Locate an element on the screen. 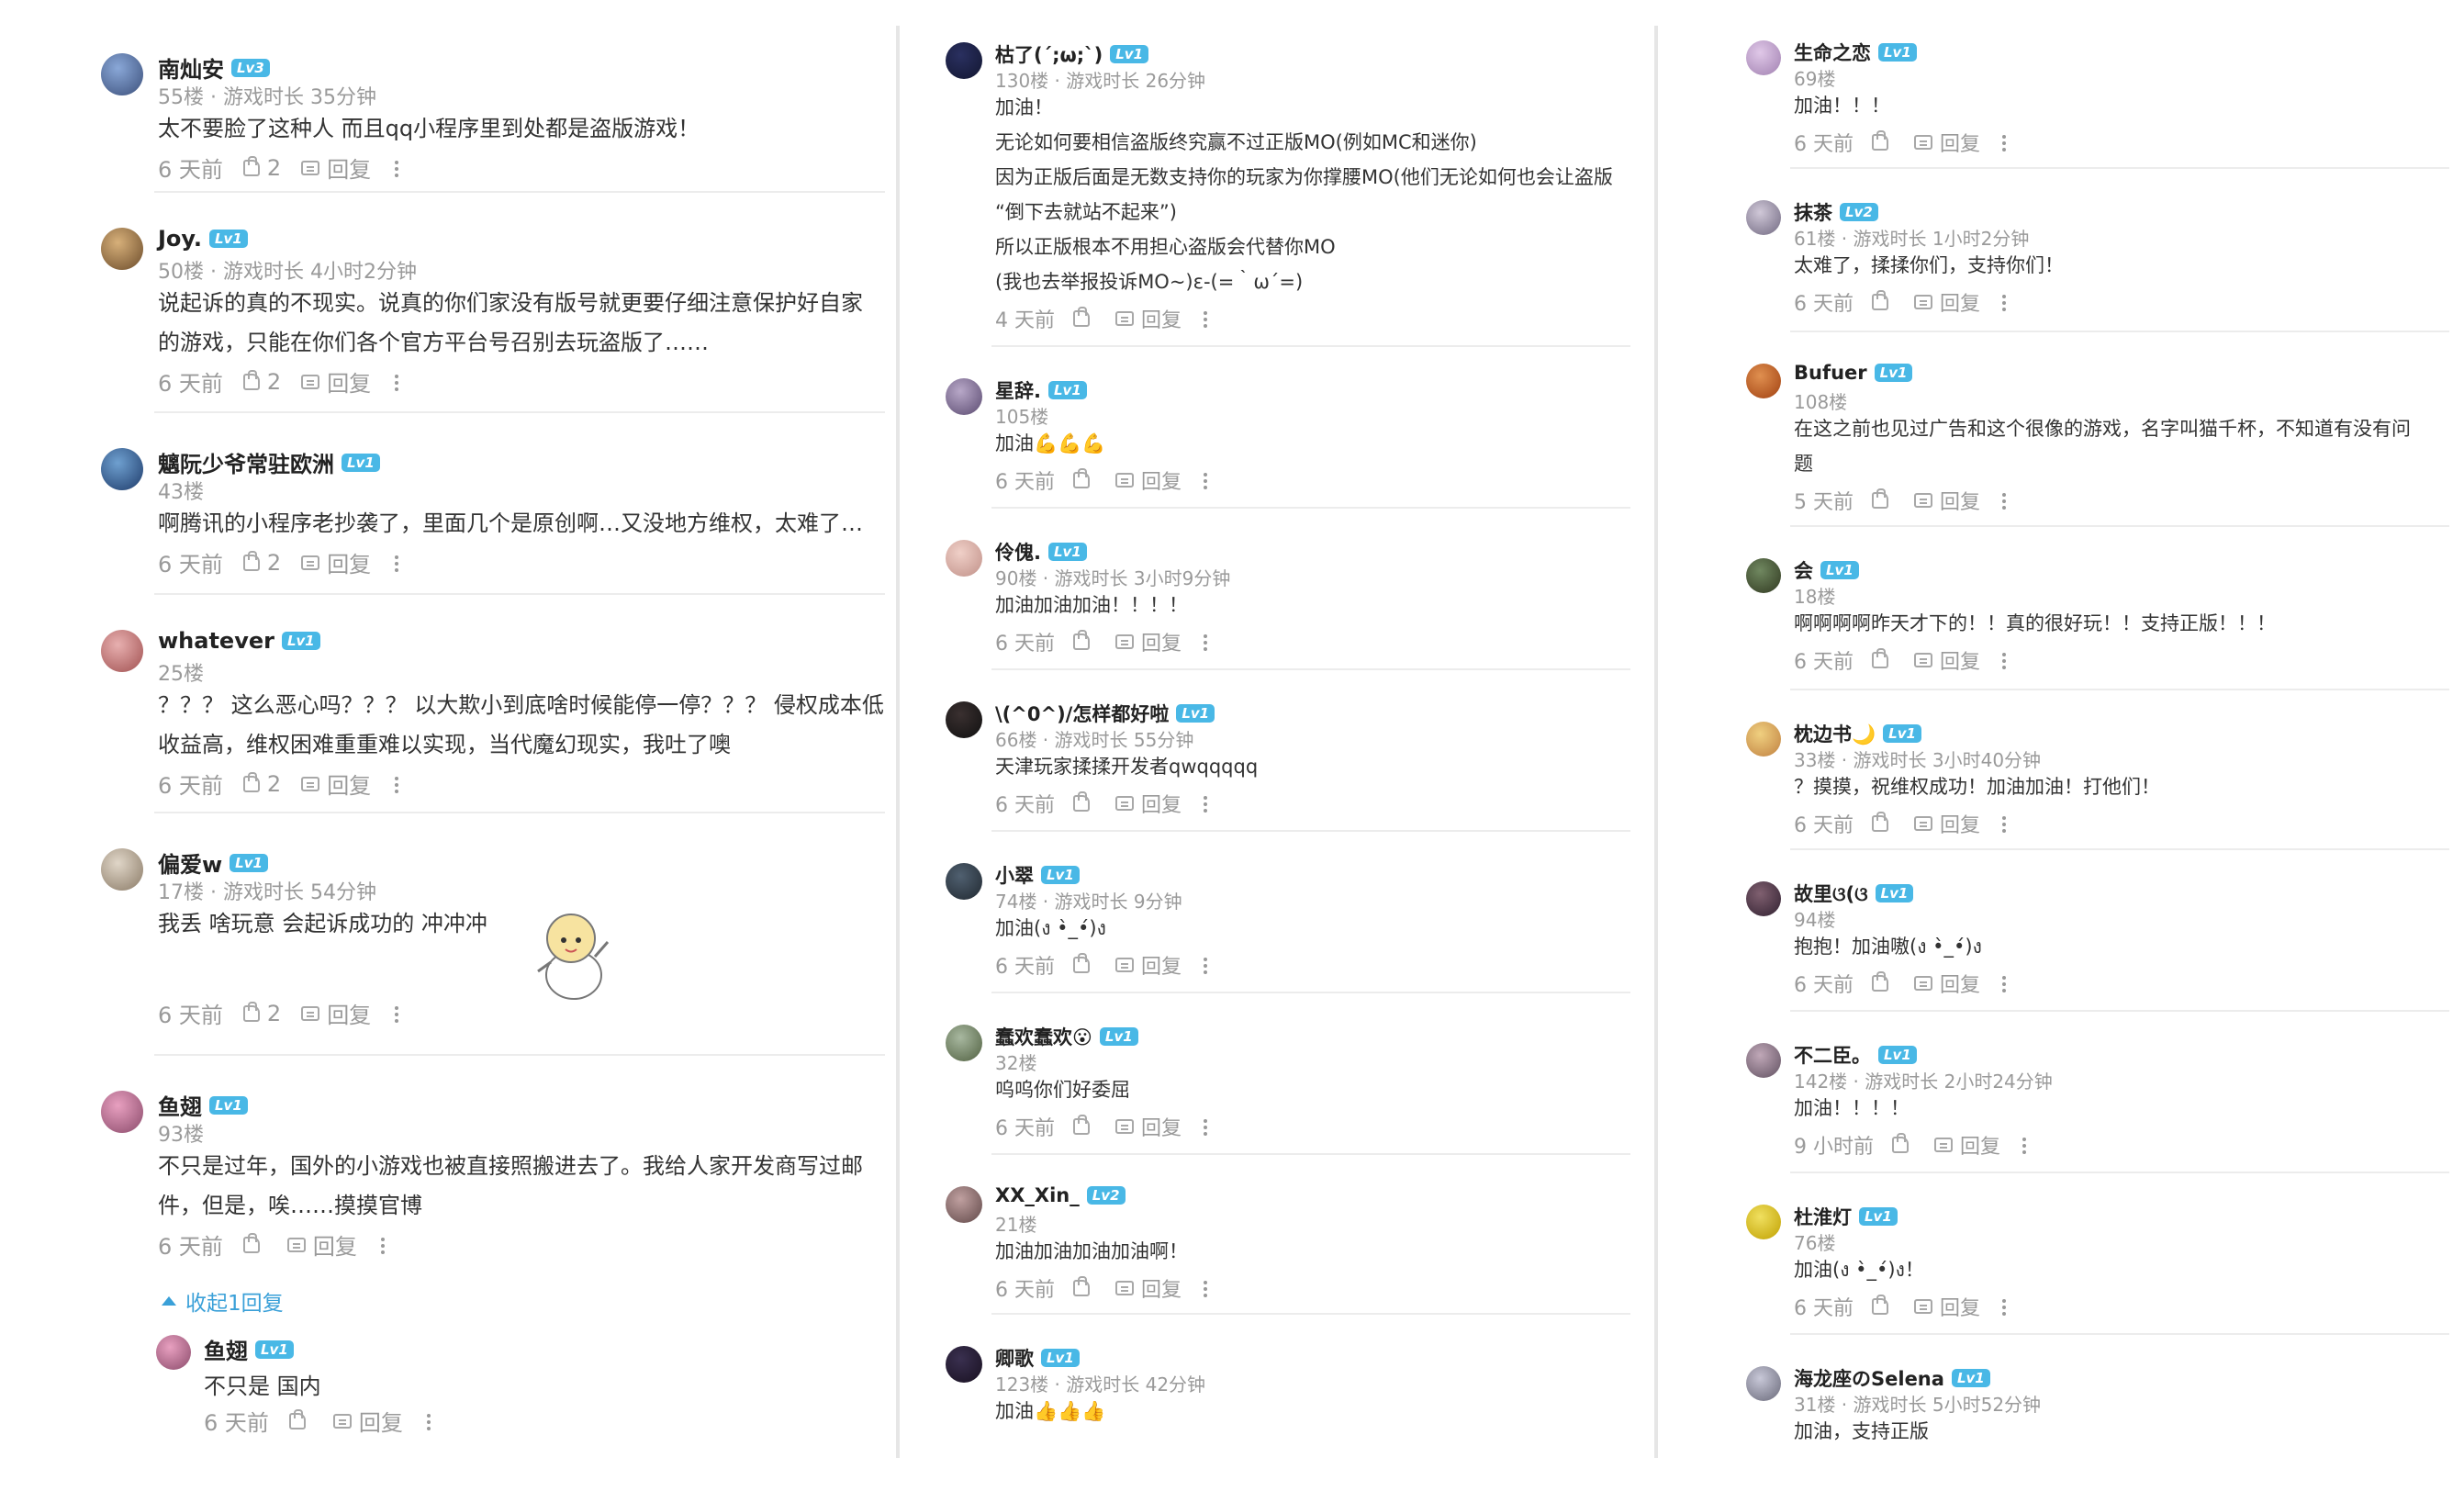 The image size is (2464, 1491). username: \(^0^)/怎样都好啦 Lv1 is located at coordinates (1105, 713).